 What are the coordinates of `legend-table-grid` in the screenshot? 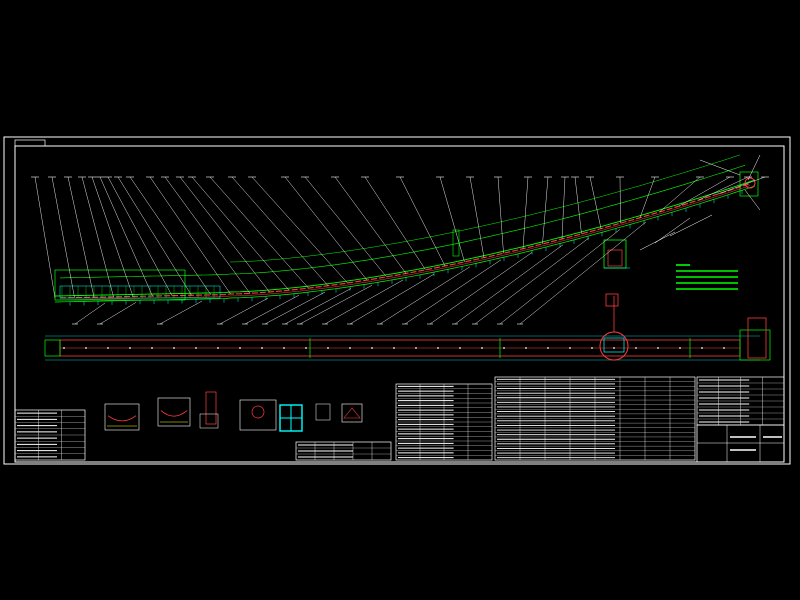 It's located at (50, 435).